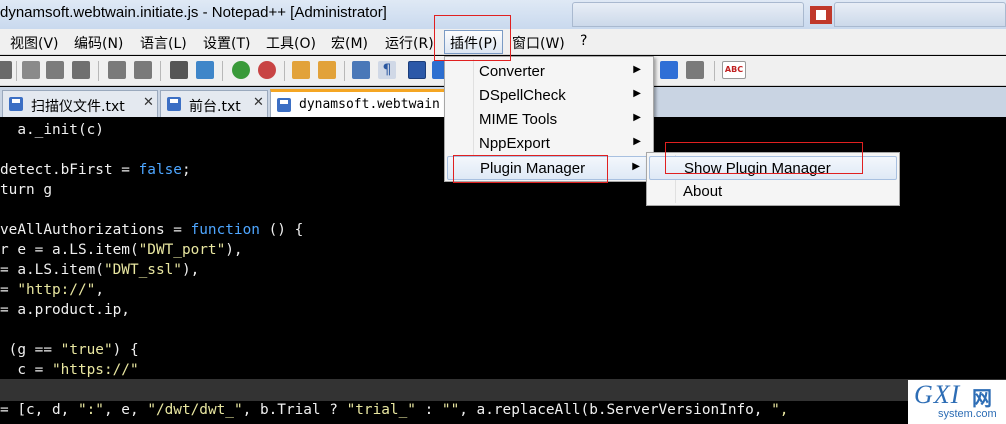 The image size is (1006, 424). Describe the element at coordinates (69, 170) in the screenshot. I see `code-text: detect.bFirst =` at that location.